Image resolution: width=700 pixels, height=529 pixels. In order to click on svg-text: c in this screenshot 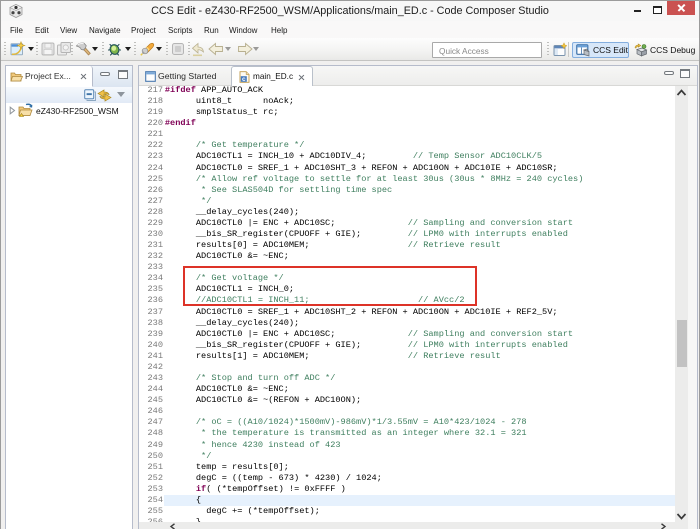, I will do `click(244, 79)`.